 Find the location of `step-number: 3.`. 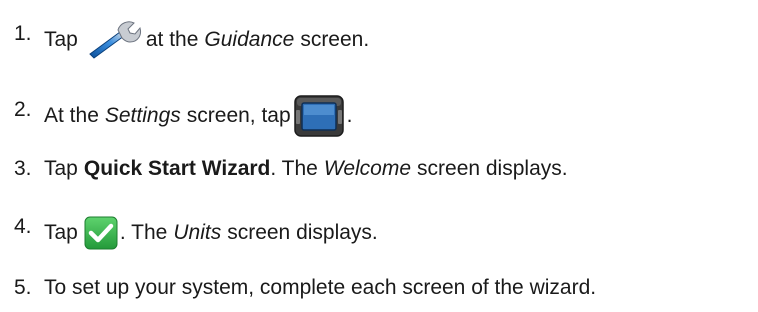

step-number: 3. is located at coordinates (23, 168).